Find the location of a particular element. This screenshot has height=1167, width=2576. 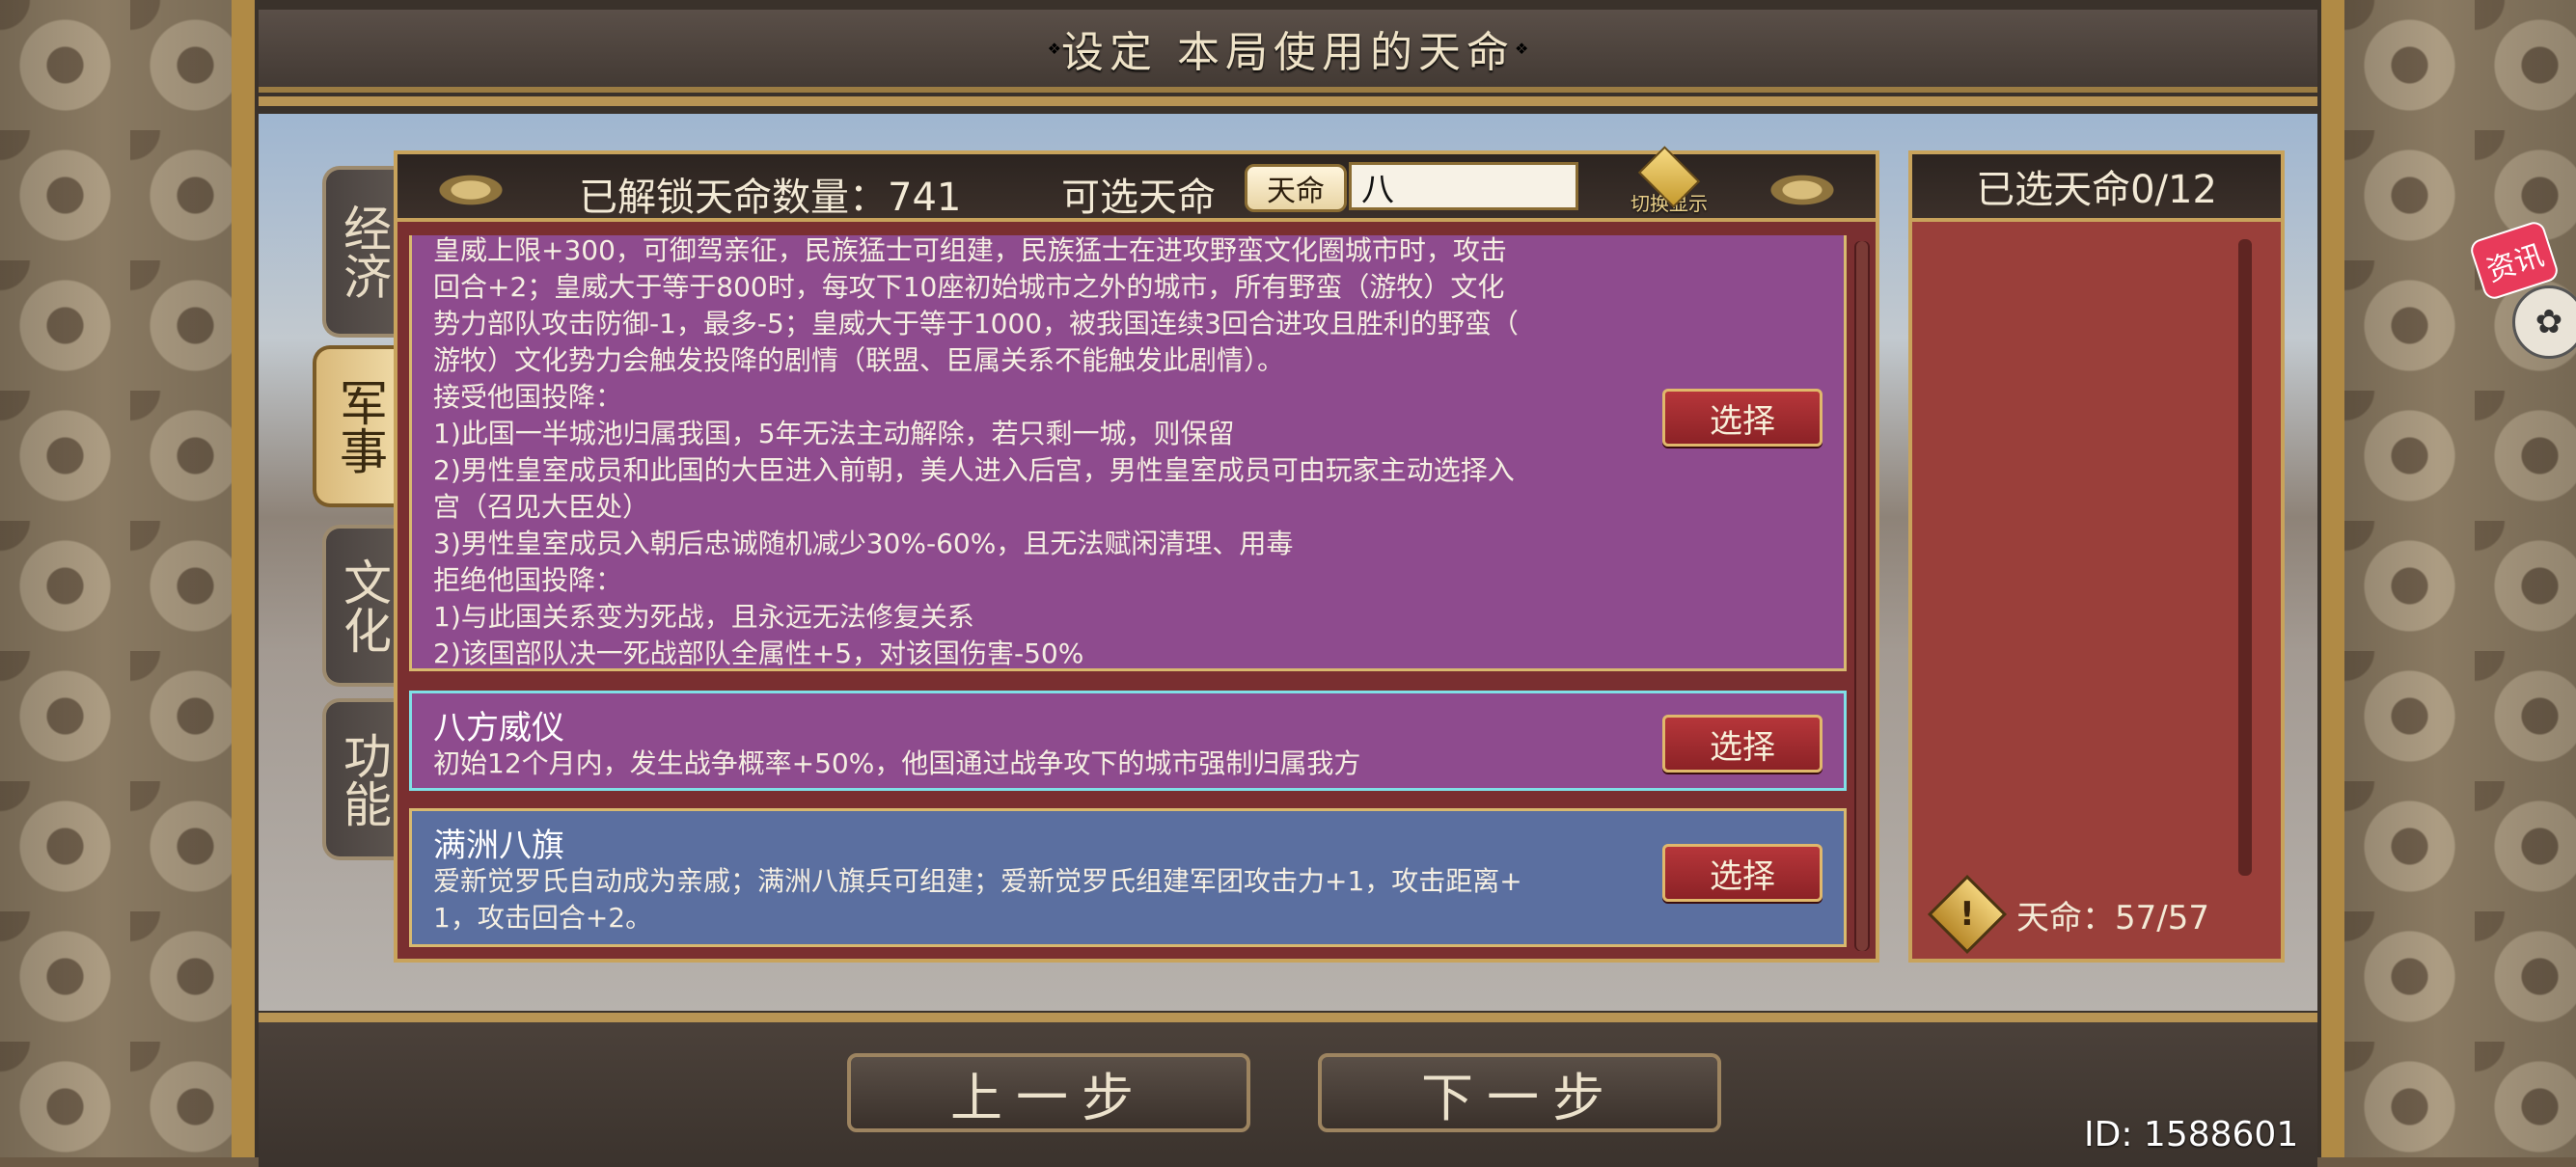

tab-culture: 文化 is located at coordinates (361, 606).